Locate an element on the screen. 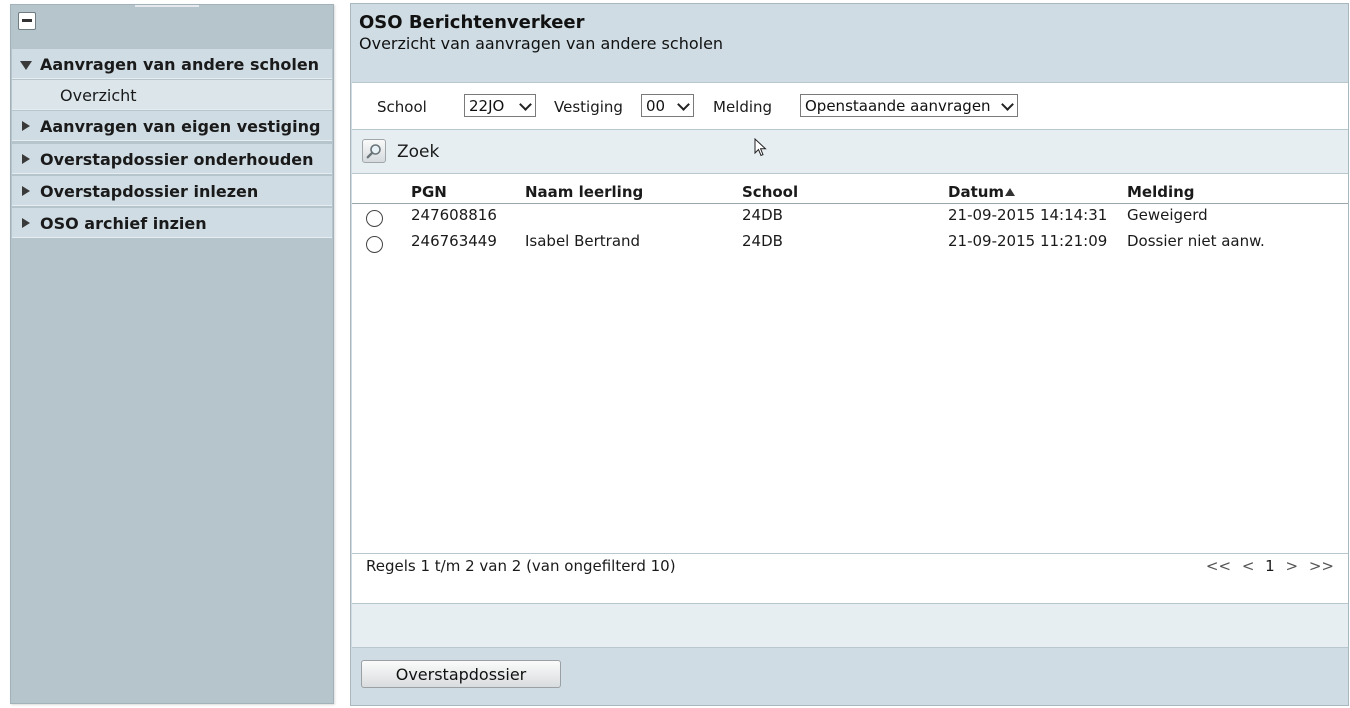 The image size is (1350, 708). pager-current-page: 1 is located at coordinates (1270, 566).